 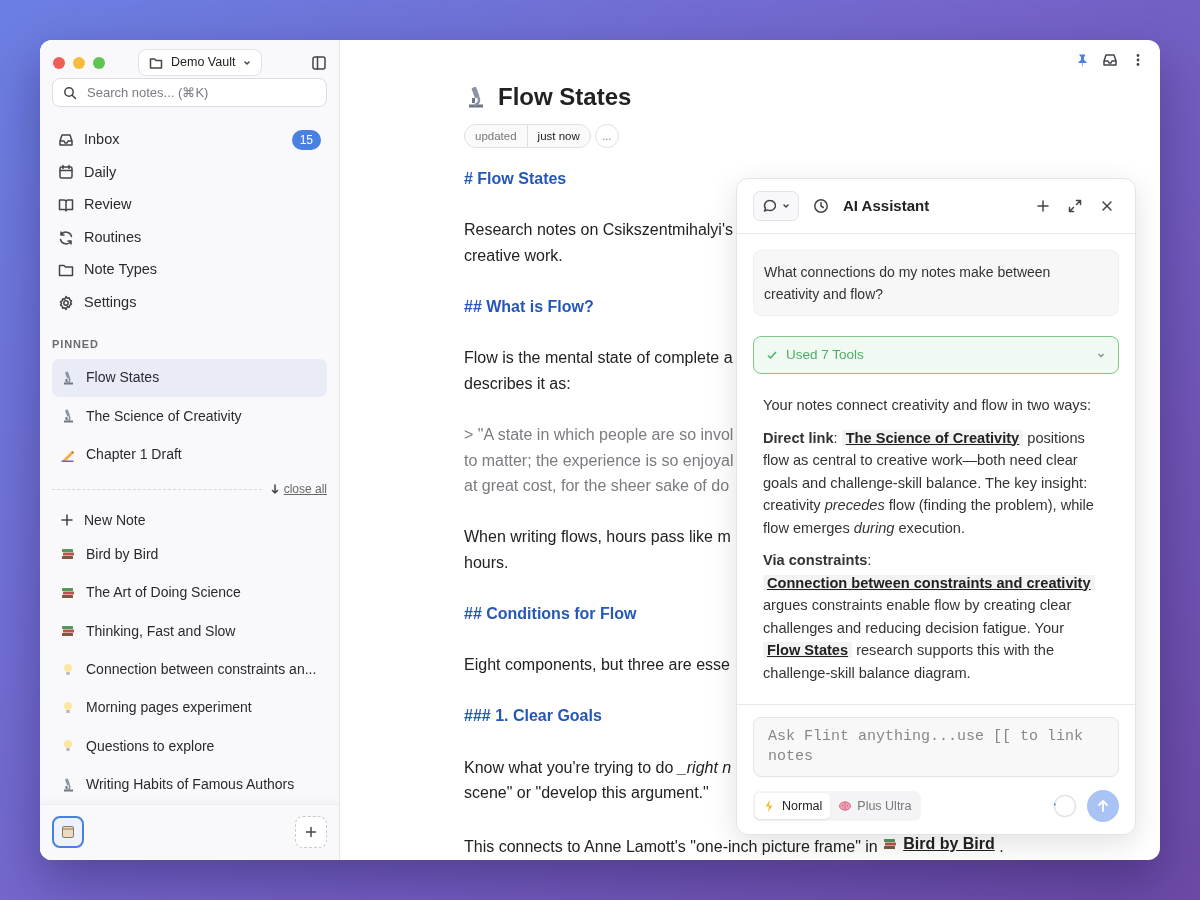 What do you see at coordinates (66, 302) in the screenshot?
I see `settings-icon` at bounding box center [66, 302].